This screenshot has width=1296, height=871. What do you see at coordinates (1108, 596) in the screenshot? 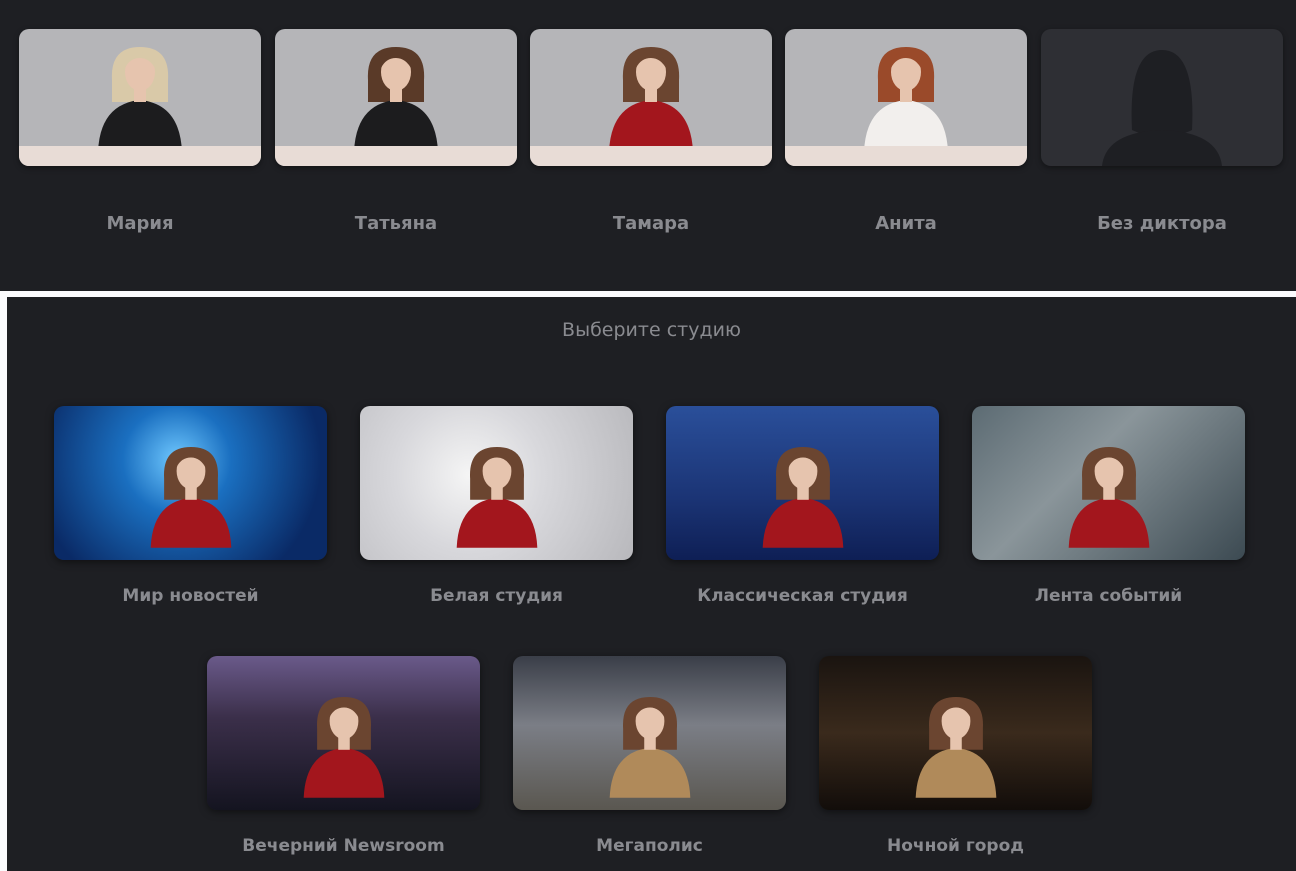
I see `studio-name: Лента событий` at bounding box center [1108, 596].